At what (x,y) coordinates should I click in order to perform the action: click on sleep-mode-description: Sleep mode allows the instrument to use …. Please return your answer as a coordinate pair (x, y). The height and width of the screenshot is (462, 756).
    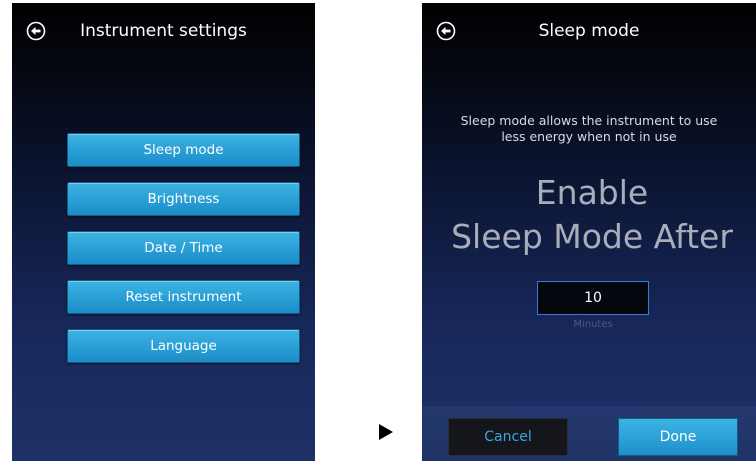
    Looking at the image, I should click on (589, 129).